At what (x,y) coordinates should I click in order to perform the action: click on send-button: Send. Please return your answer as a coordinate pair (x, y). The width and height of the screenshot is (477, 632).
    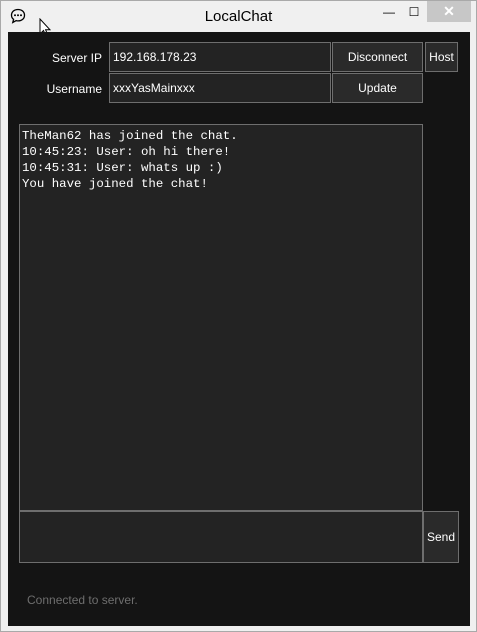
    Looking at the image, I should click on (441, 537).